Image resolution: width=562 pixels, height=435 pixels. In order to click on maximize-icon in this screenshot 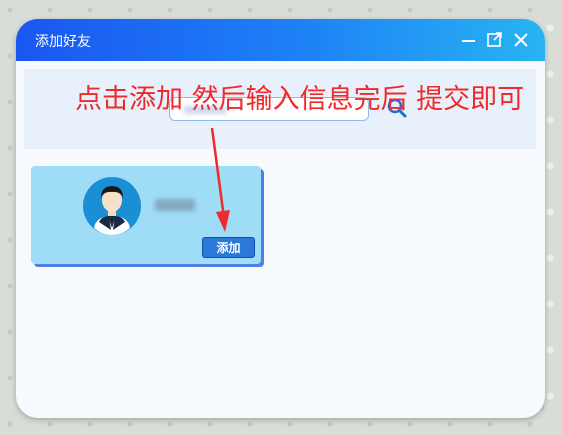, I will do `click(495, 40)`.